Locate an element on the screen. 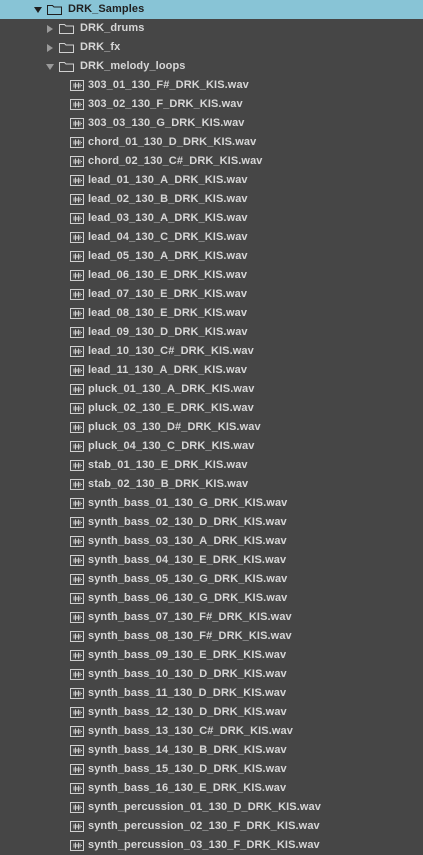  tree-row-file: 303_03_130_G_DRK_KIS.wav is located at coordinates (211, 123).